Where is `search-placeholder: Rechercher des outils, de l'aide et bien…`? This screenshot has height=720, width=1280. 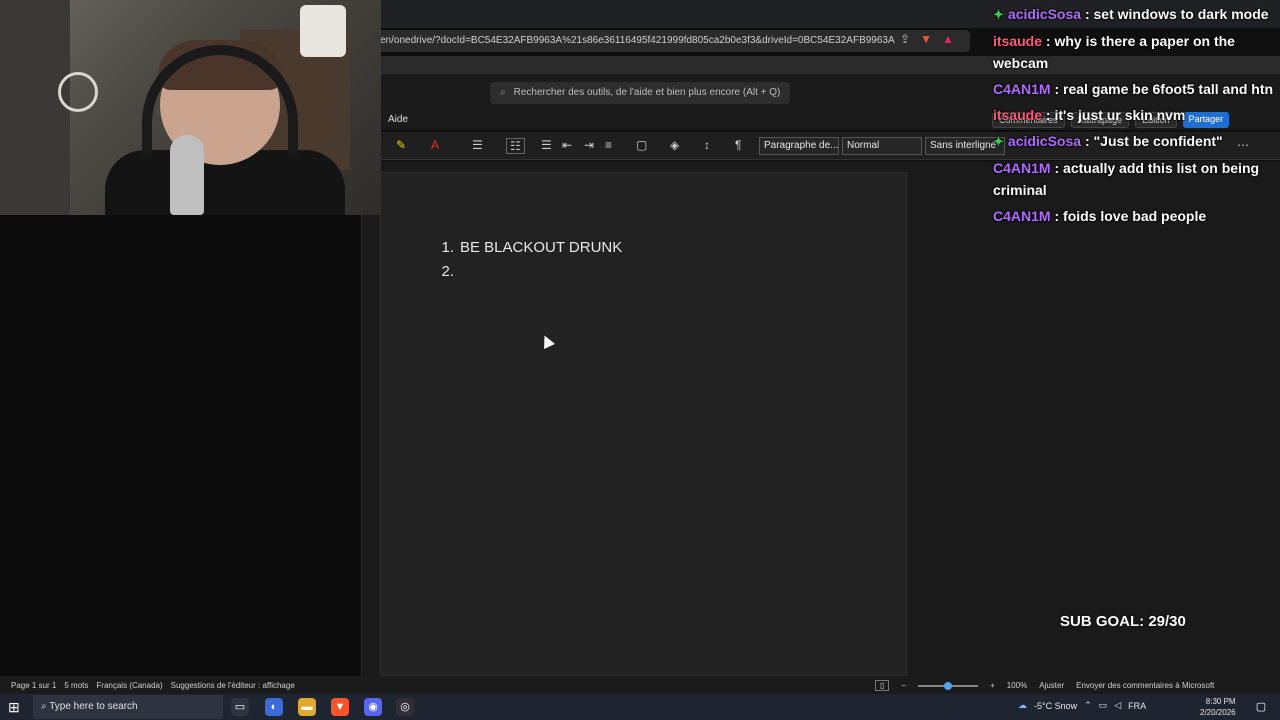 search-placeholder: Rechercher des outils, de l'aide et bien… is located at coordinates (647, 92).